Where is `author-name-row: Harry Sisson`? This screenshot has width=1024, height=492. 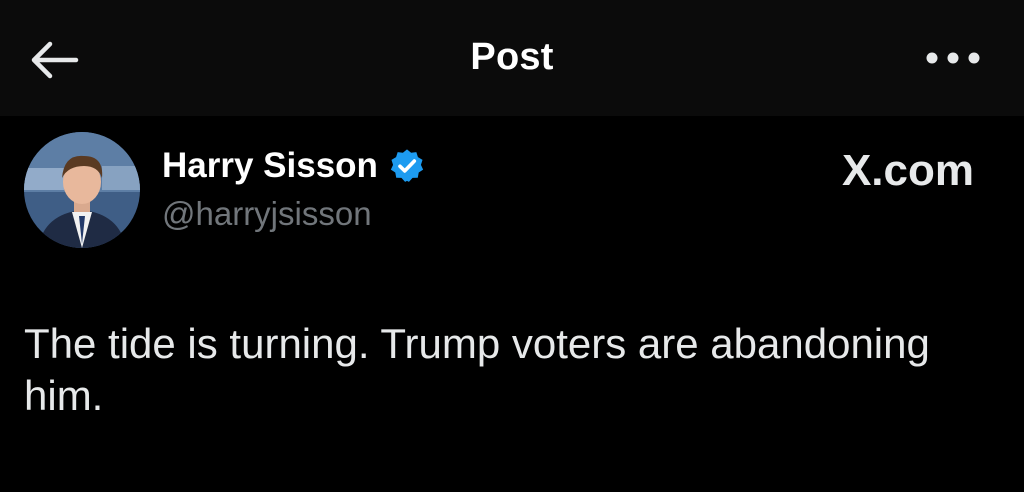 author-name-row: Harry Sisson is located at coordinates (294, 166).